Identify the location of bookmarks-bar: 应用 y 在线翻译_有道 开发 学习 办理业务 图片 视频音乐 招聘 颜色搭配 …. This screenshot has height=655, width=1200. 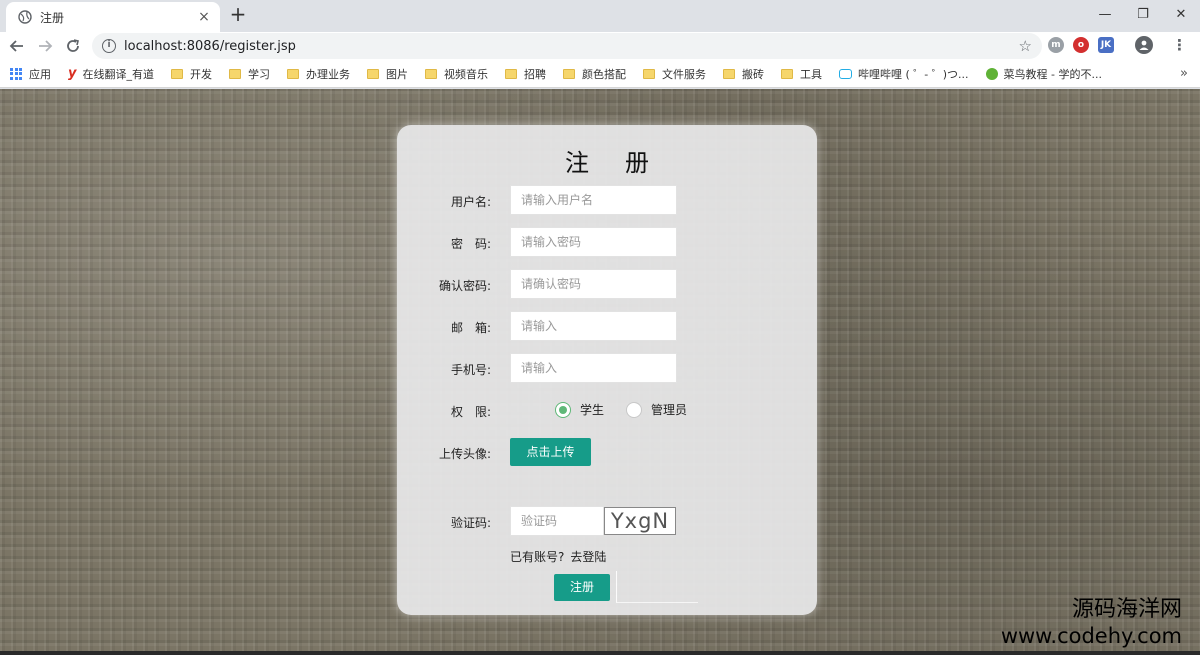
(600, 74).